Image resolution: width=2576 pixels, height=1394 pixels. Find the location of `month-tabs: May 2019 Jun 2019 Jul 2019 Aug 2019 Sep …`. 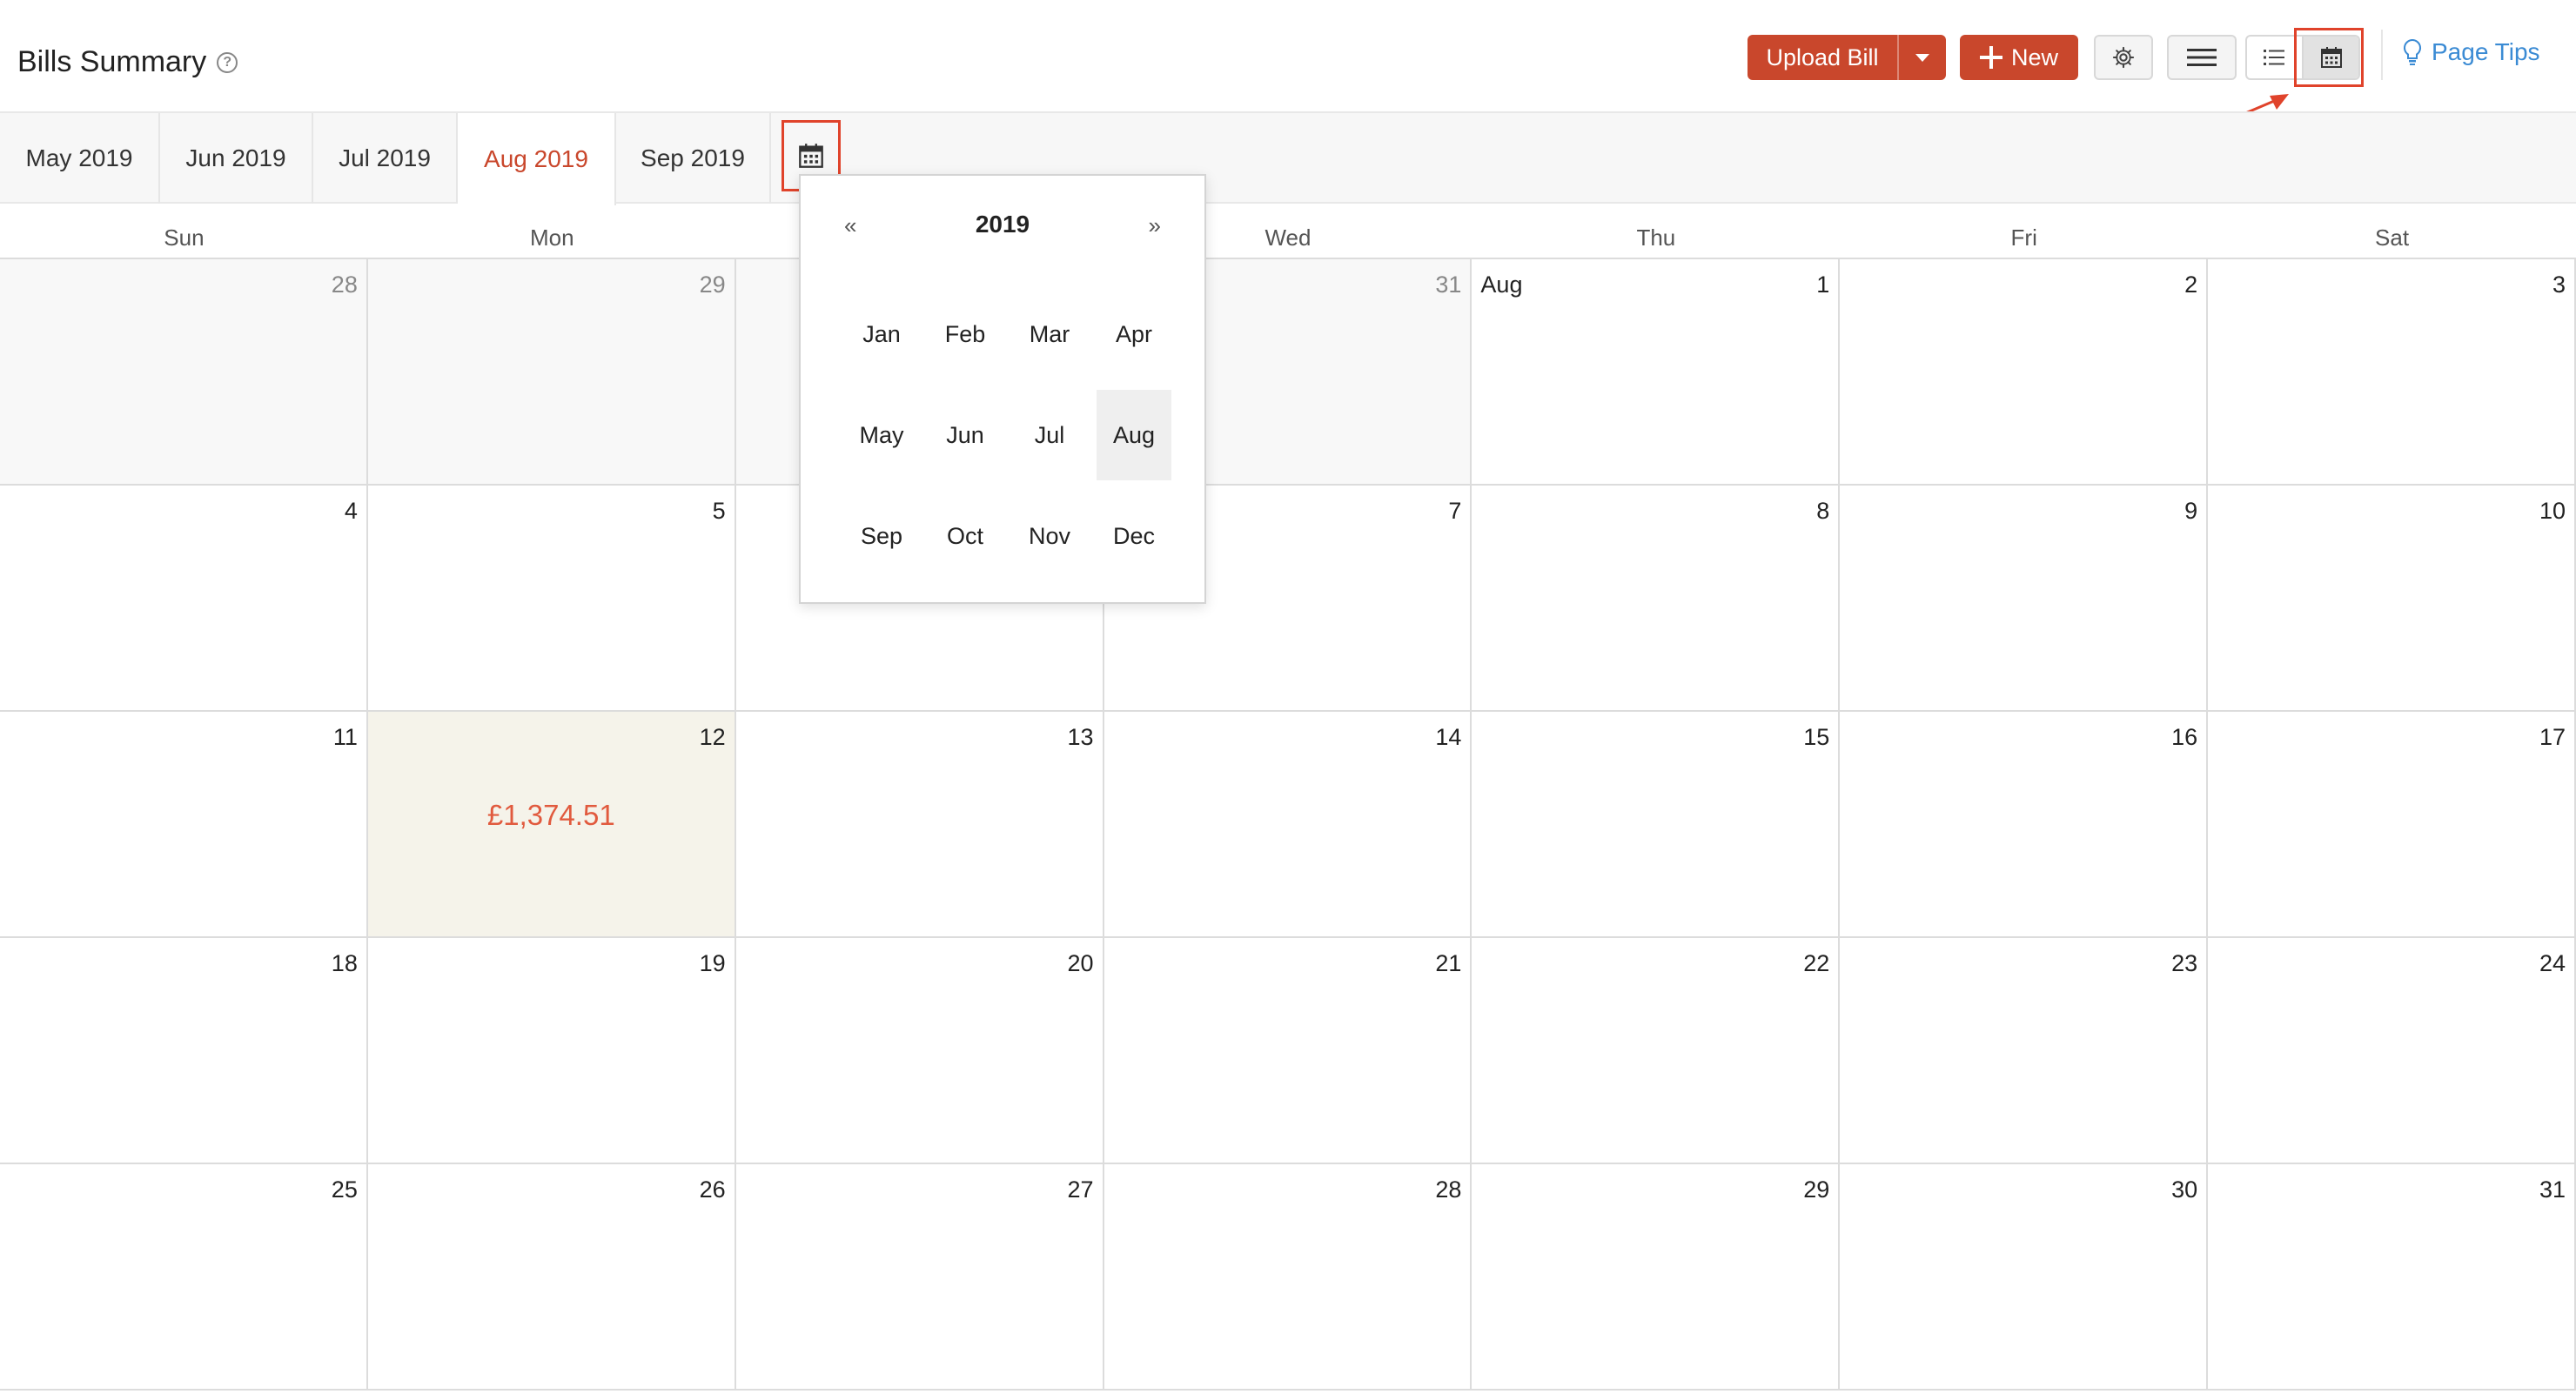

month-tabs: May 2019 Jun 2019 Jul 2019 Aug 2019 Sep … is located at coordinates (1288, 158).